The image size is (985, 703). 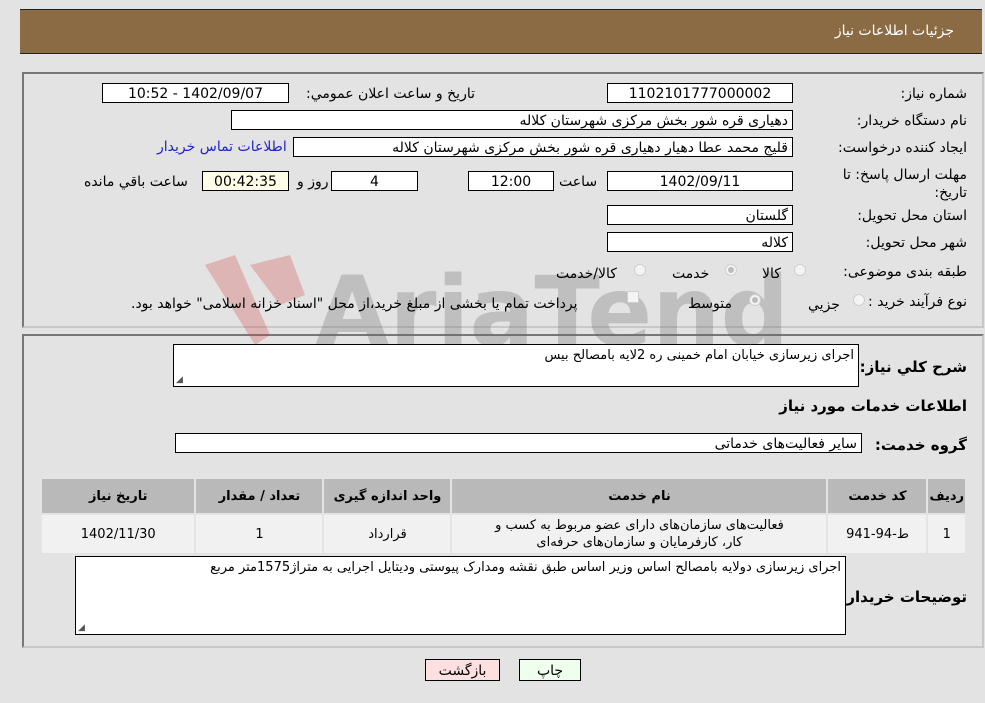 I want to click on deadline-time-label: ساعت, so click(x=578, y=182).